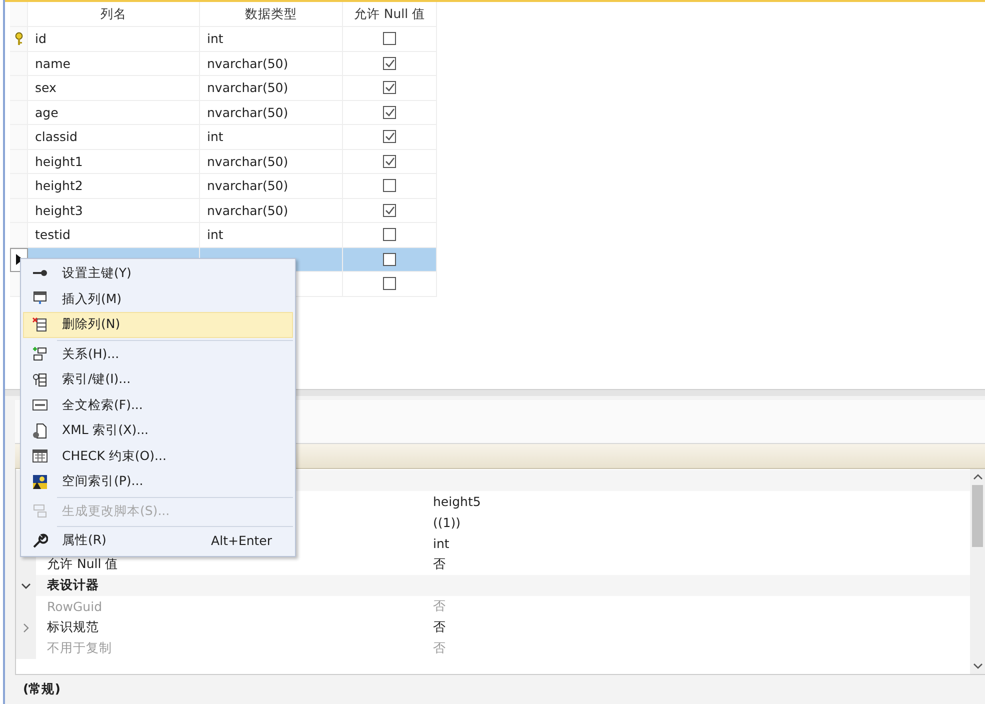 Image resolution: width=985 pixels, height=704 pixels. Describe the element at coordinates (40, 482) in the screenshot. I see `map-icon` at that location.